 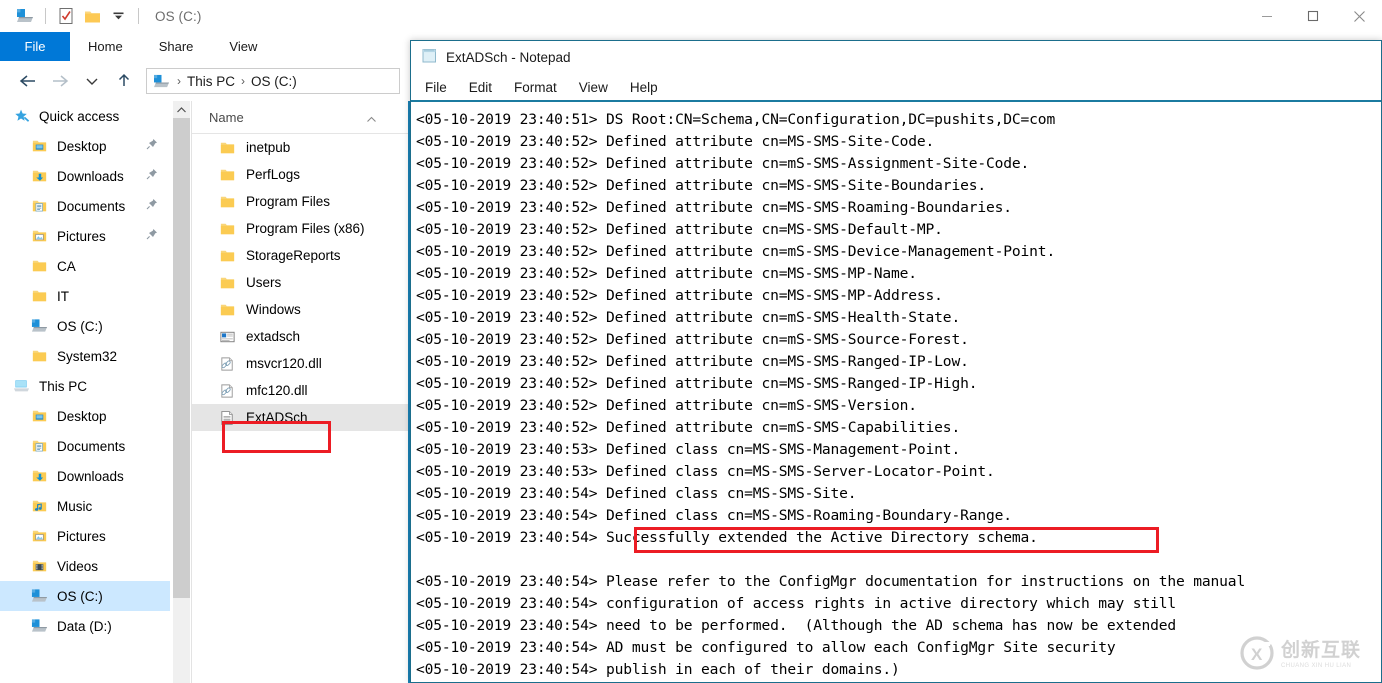 I want to click on file-item-label: ExtADSch, so click(x=277, y=417).